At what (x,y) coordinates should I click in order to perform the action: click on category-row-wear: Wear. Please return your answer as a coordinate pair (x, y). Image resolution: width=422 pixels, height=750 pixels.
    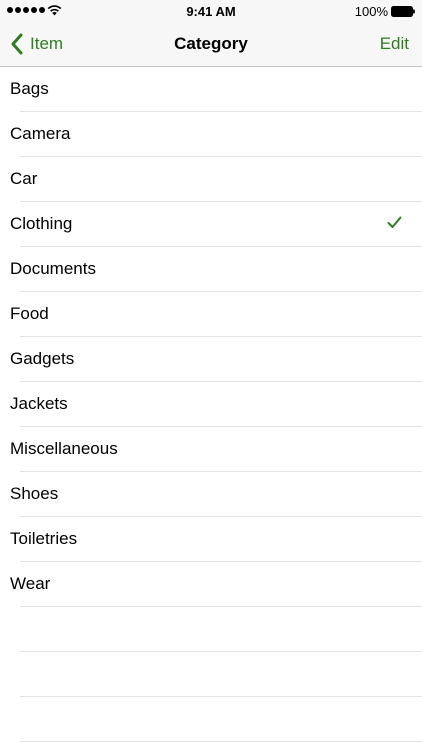
    Looking at the image, I should click on (216, 584).